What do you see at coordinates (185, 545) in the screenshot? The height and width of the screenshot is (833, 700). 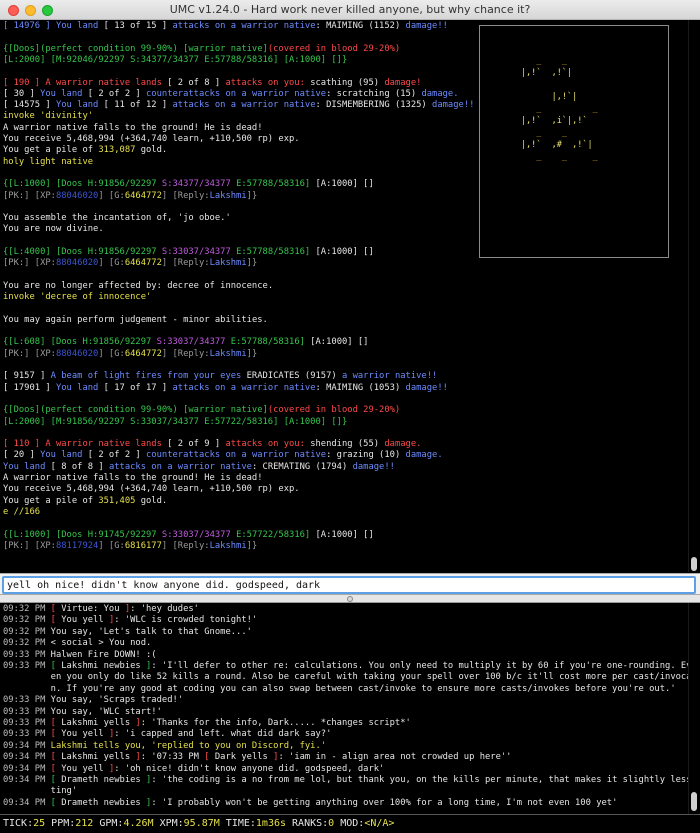 I see `text-span: ] [Reply:` at bounding box center [185, 545].